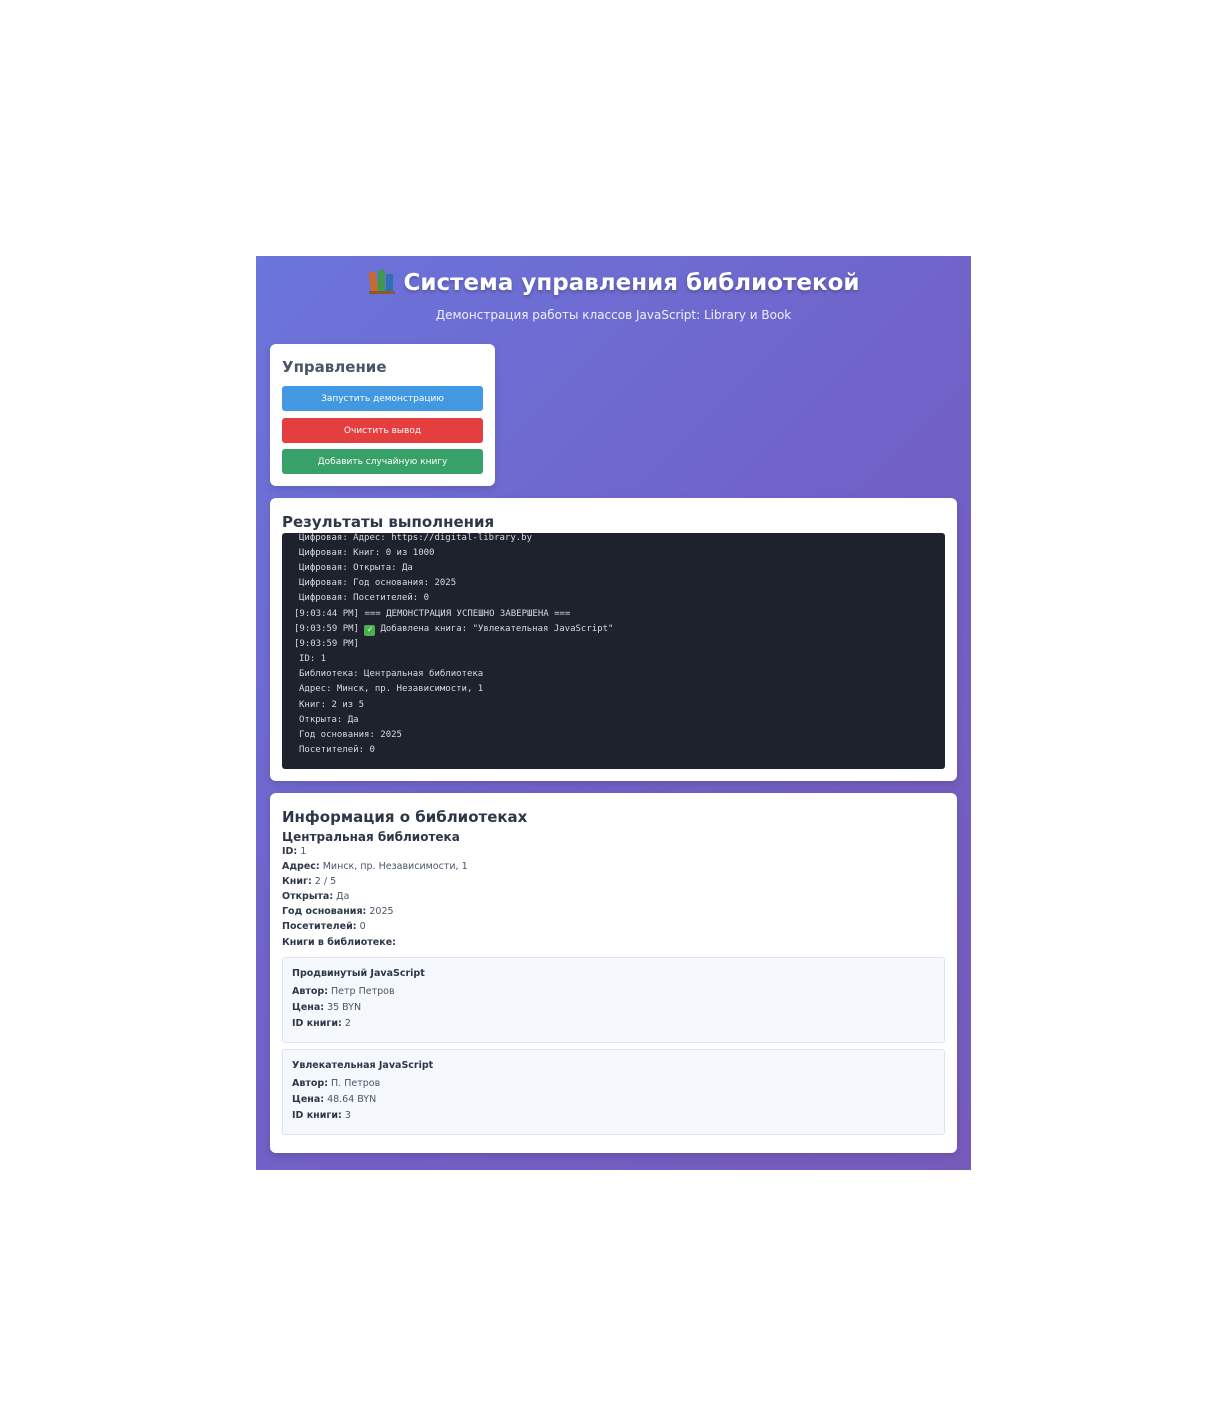 This screenshot has width=1227, height=1427. I want to click on book-id: ID книги: 2, so click(321, 1023).